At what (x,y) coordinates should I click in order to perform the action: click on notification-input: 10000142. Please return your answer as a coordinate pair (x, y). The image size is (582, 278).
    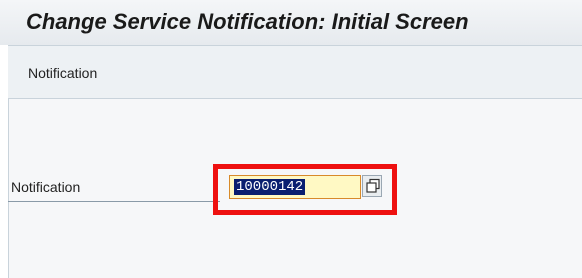
    Looking at the image, I should click on (295, 187).